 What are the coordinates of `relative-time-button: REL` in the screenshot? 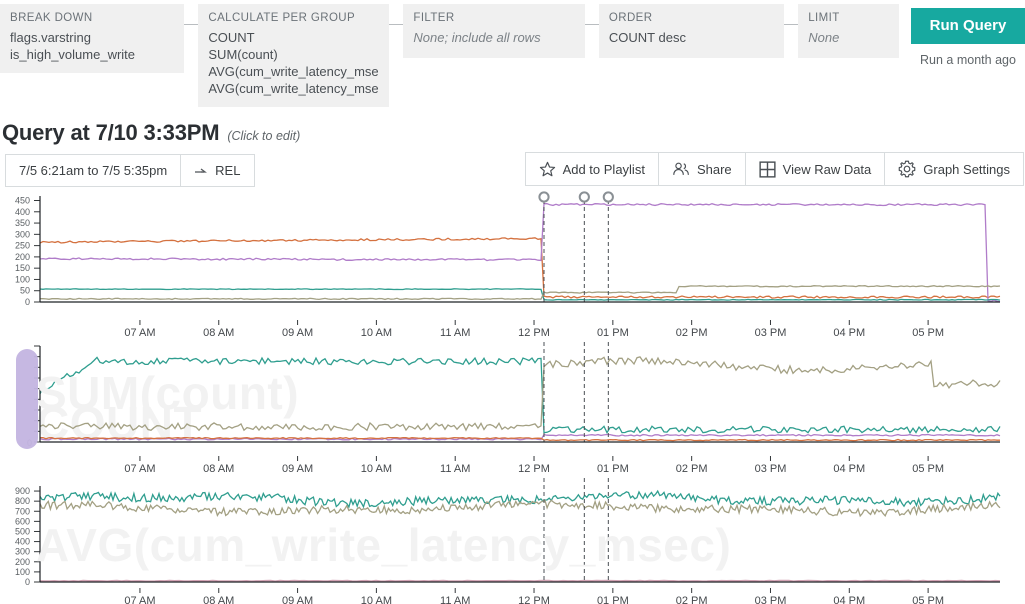 It's located at (218, 170).